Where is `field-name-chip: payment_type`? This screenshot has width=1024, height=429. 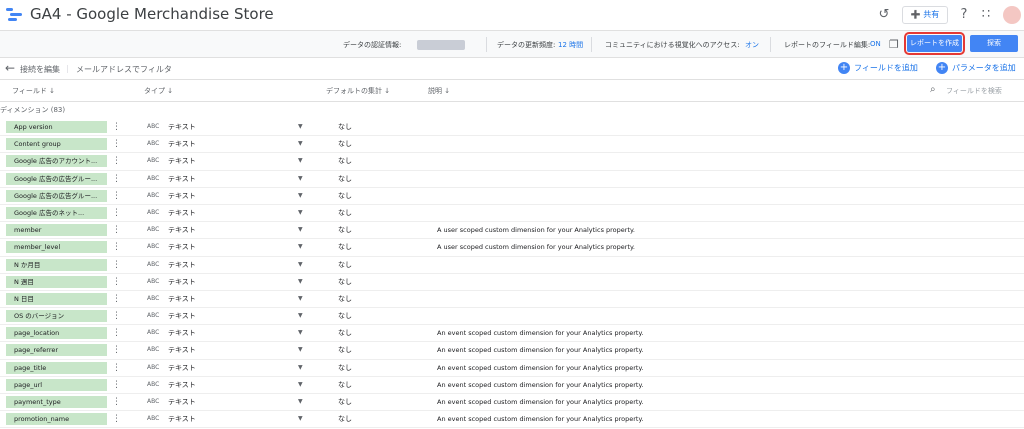
field-name-chip: payment_type is located at coordinates (56, 402).